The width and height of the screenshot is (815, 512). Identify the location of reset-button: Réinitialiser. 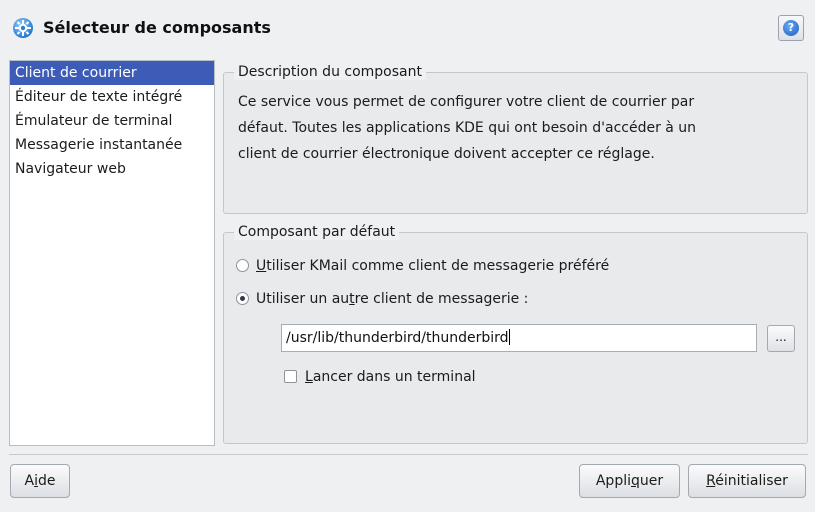
(747, 481).